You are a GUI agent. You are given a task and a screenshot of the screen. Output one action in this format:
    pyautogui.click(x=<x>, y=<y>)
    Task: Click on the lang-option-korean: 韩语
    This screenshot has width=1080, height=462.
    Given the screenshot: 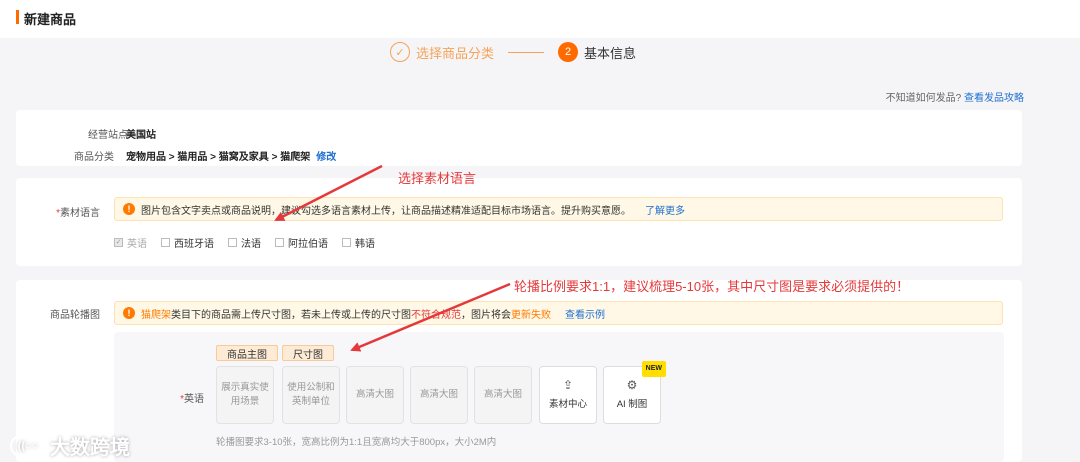 What is the action you would take?
    pyautogui.click(x=358, y=242)
    